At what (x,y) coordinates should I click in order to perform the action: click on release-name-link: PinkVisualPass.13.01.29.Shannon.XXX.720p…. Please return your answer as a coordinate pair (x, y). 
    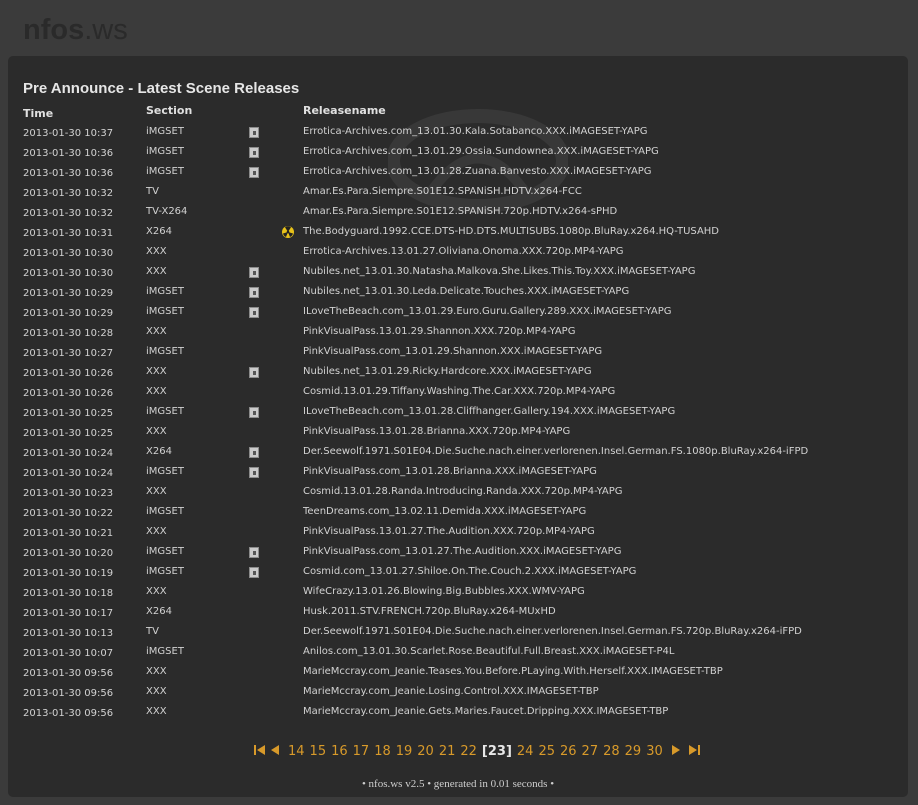
    Looking at the image, I should click on (439, 331).